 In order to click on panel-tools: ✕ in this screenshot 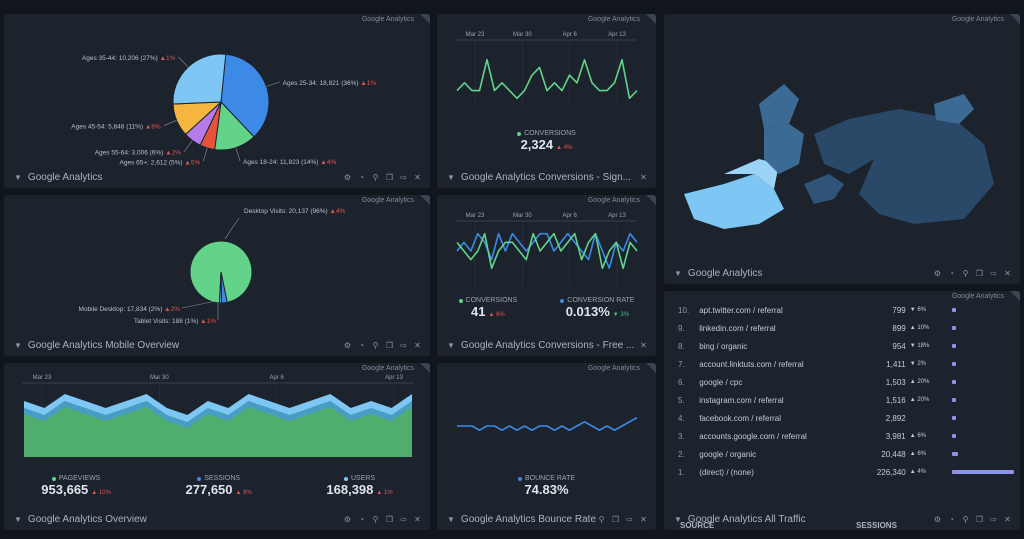, I will do `click(643, 345)`.